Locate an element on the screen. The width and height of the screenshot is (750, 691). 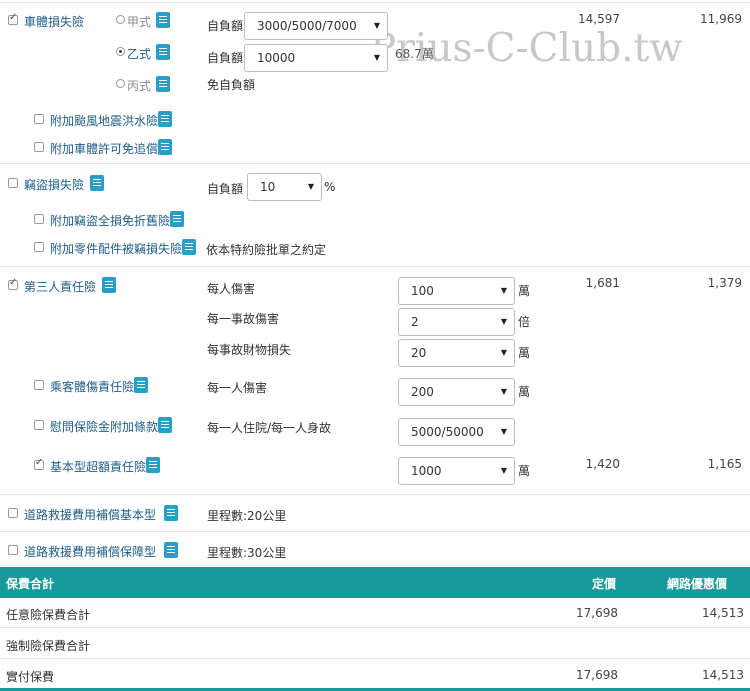
third-party-label: 第三人責任險 is located at coordinates (60, 286).